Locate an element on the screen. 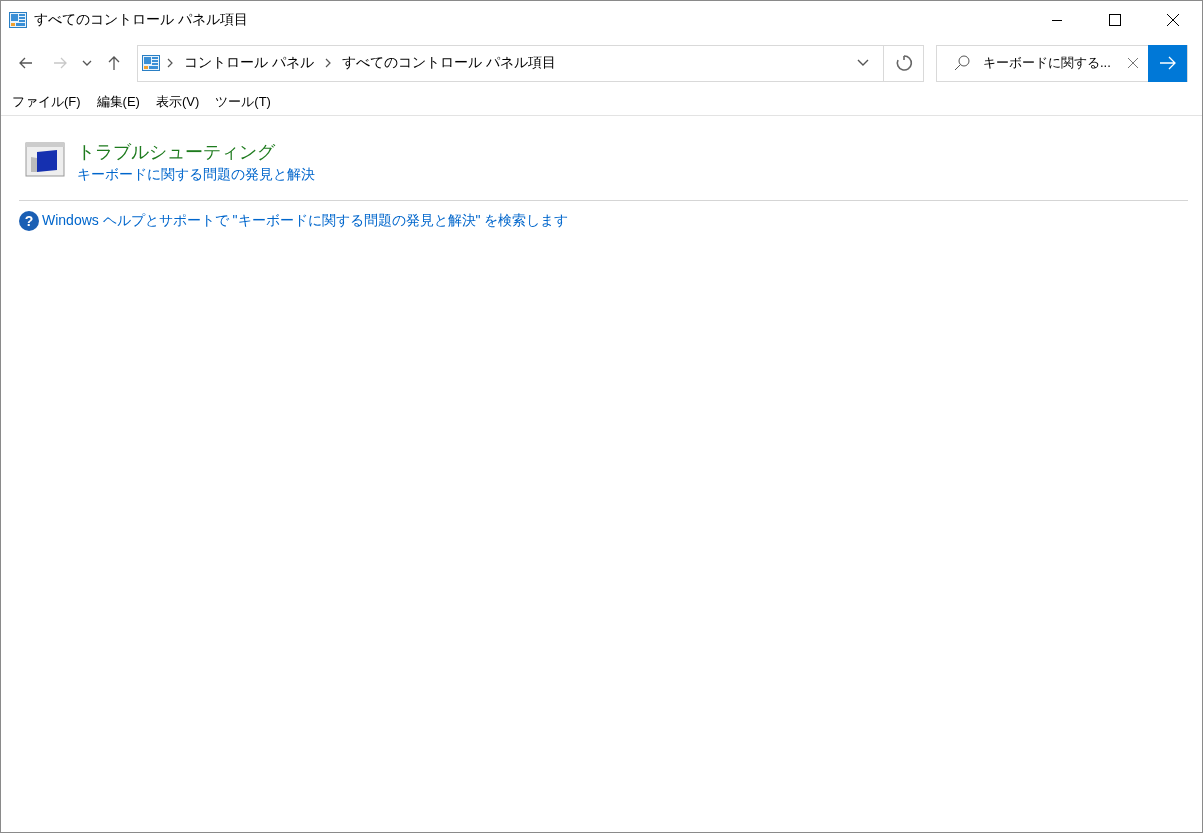 This screenshot has width=1203, height=833. breadcrumb-item: コントロール パネル is located at coordinates (249, 63).